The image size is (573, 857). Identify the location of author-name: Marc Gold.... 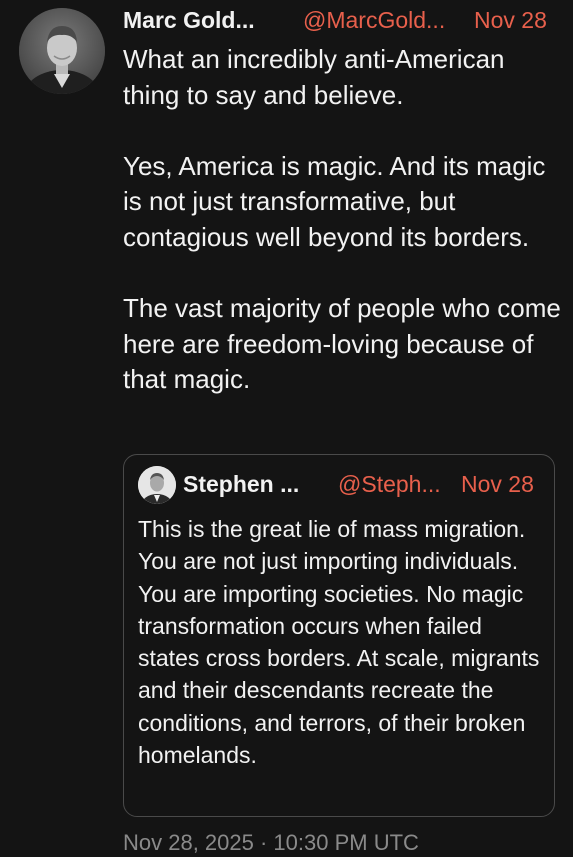
(189, 20).